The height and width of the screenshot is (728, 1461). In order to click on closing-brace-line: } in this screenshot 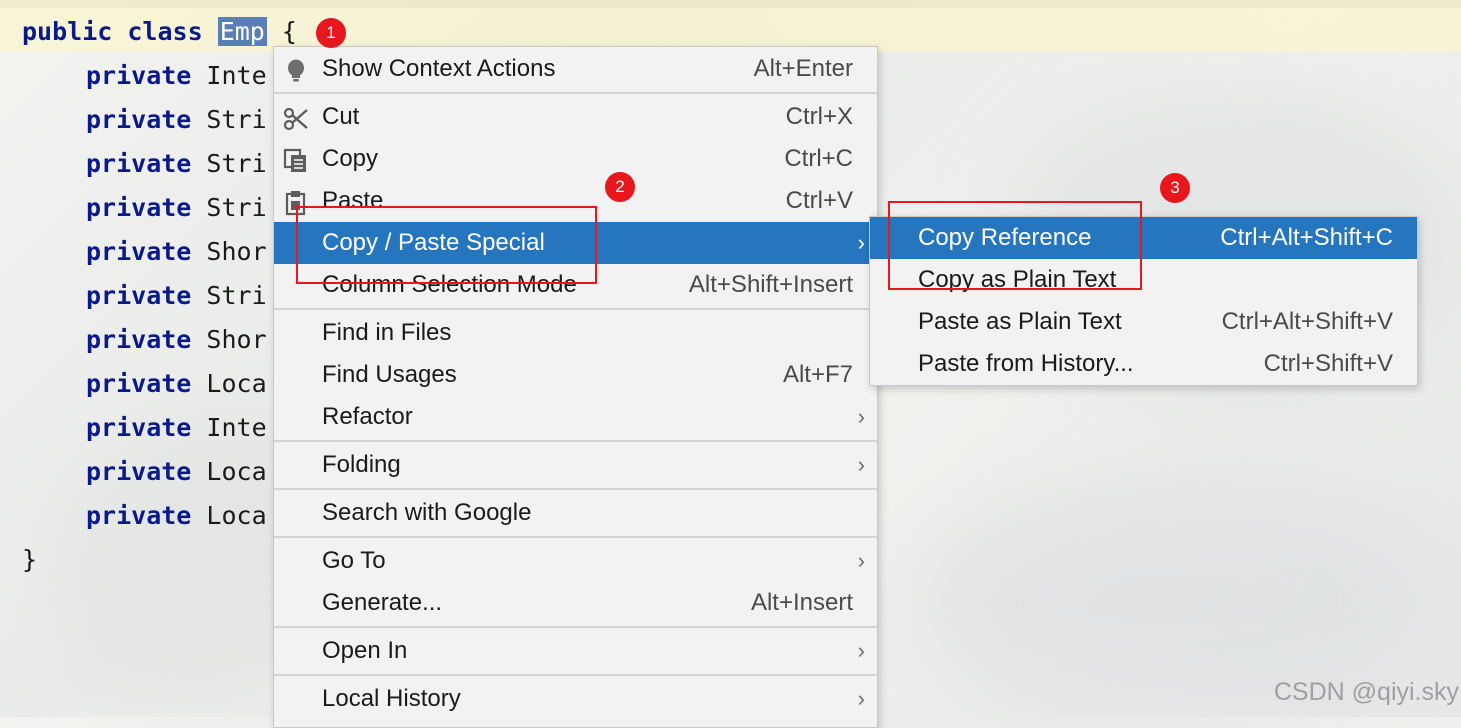, I will do `click(29, 560)`.